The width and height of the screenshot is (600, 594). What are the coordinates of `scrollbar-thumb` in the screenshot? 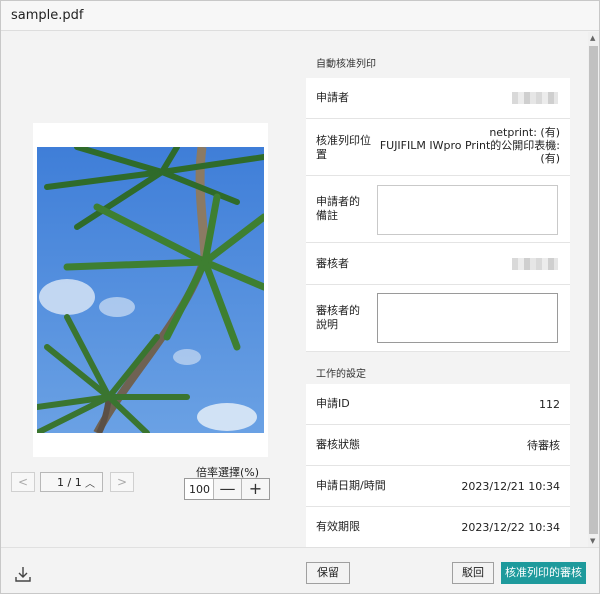 It's located at (593, 290).